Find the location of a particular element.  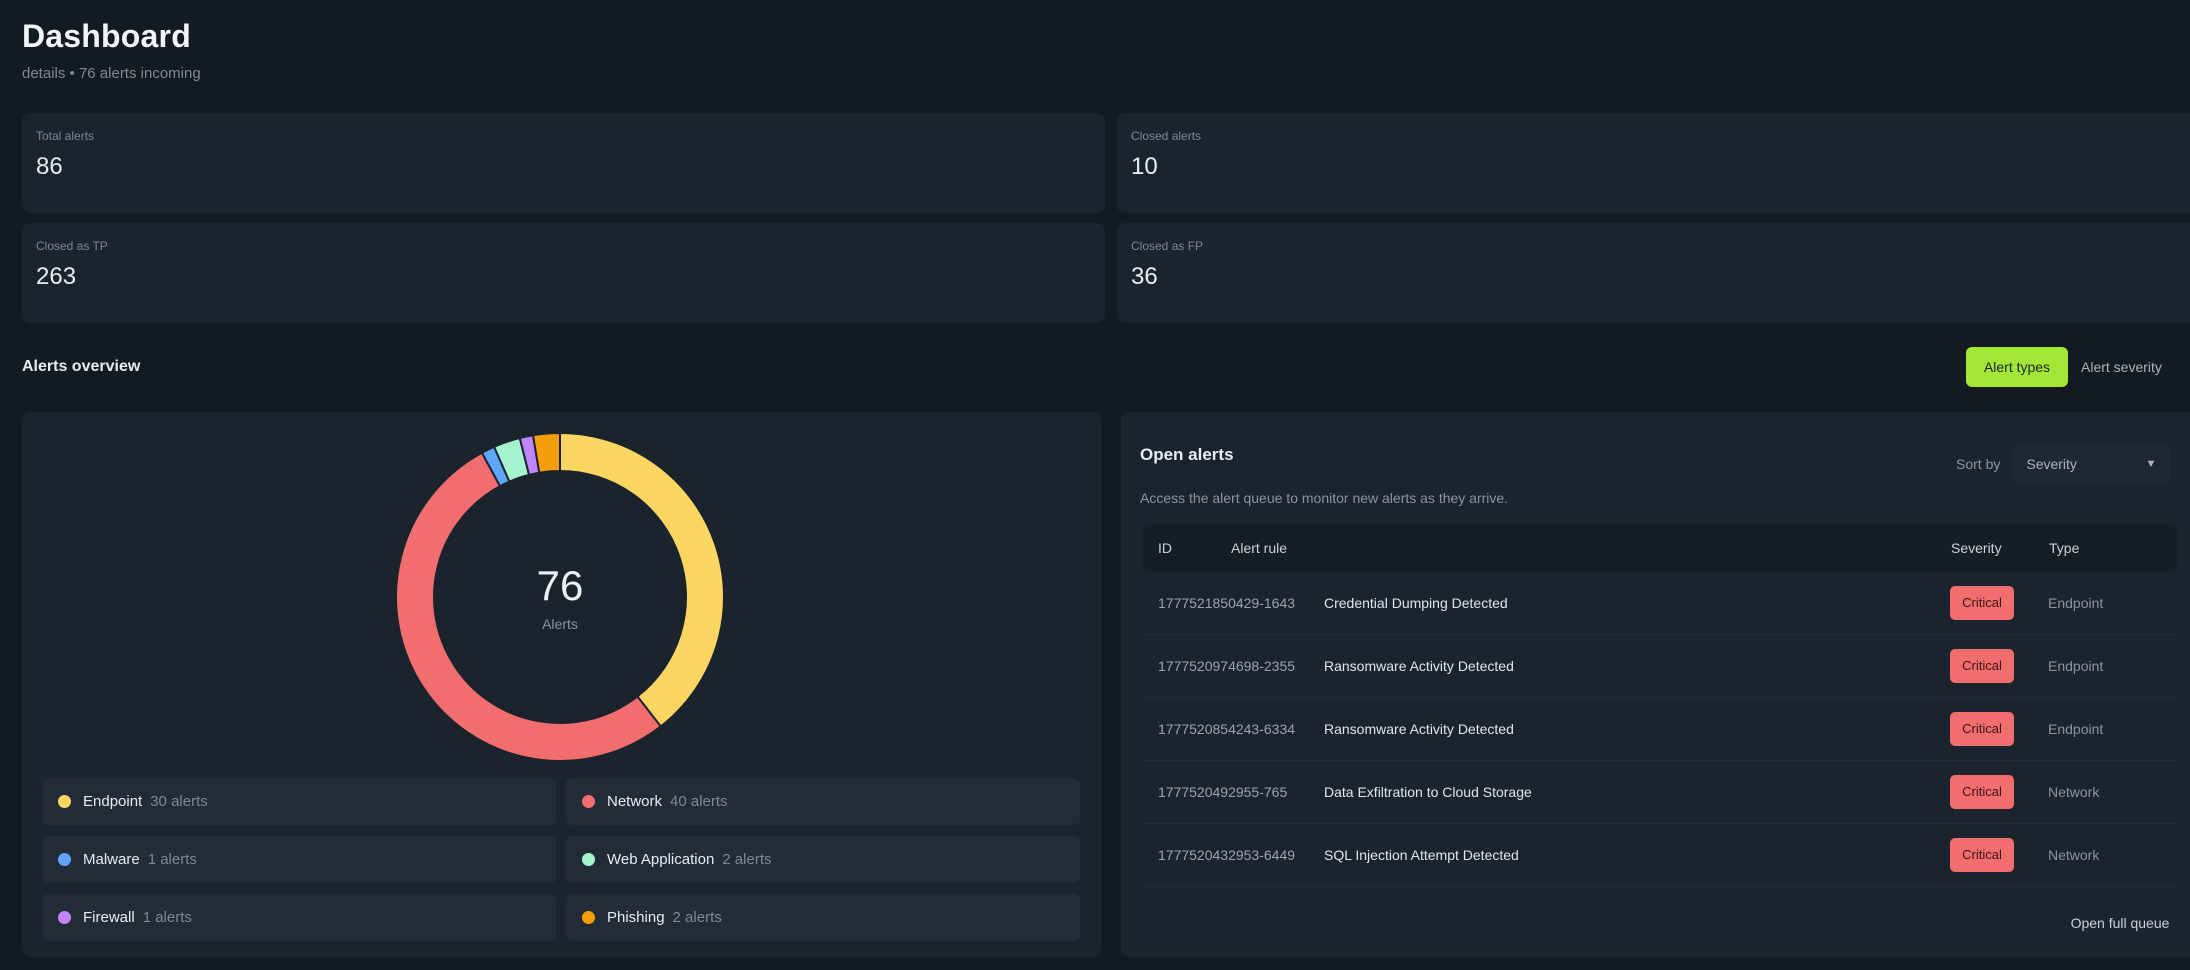

alert-id: 1777520854243-6334 is located at coordinates (1227, 729).